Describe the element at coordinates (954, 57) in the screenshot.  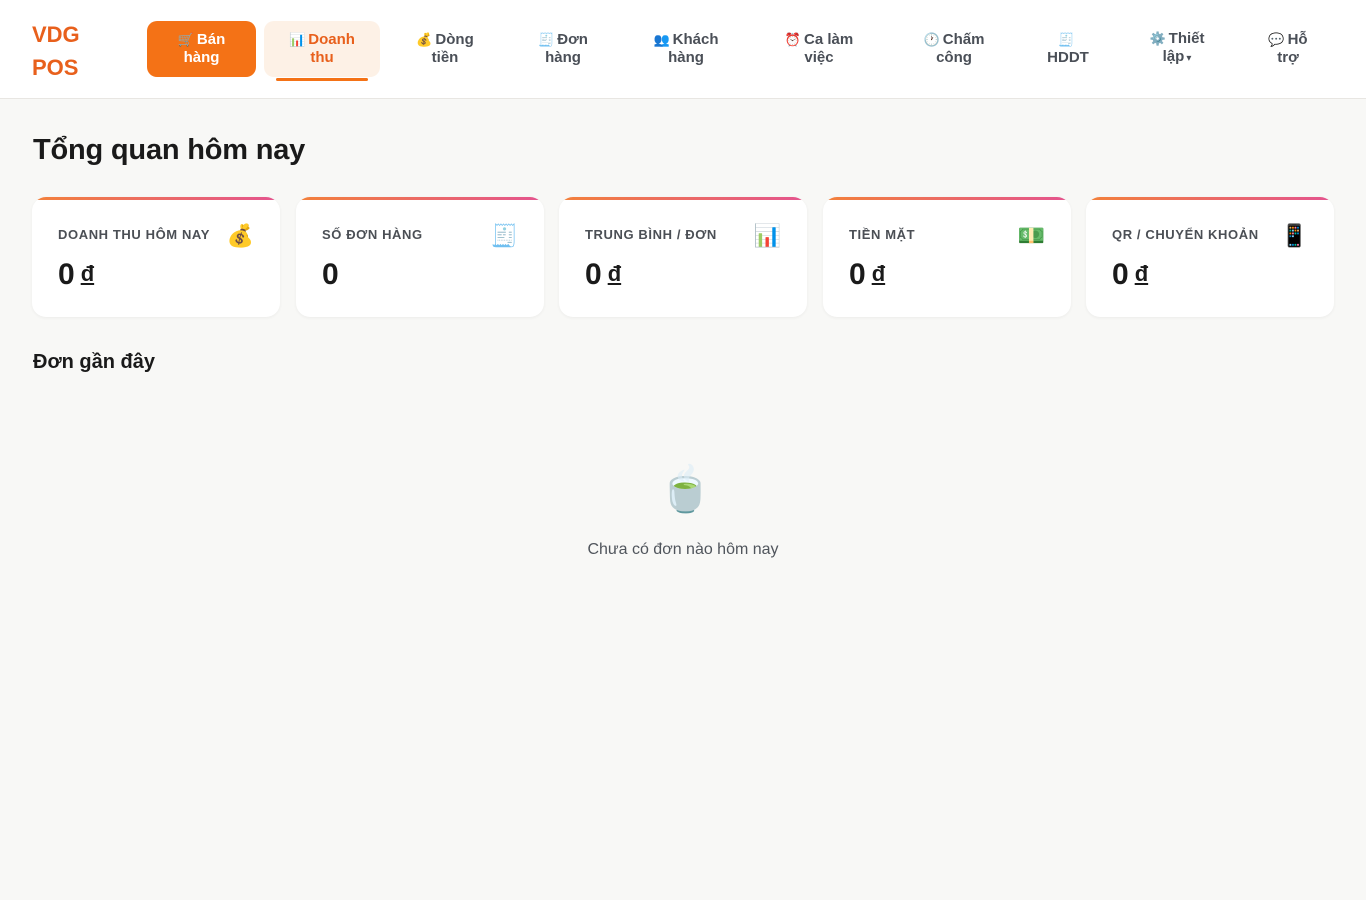
I see `nav-label-line2: công` at that location.